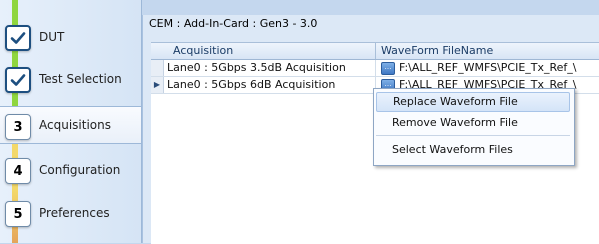  What do you see at coordinates (52, 37) in the screenshot?
I see `step-label: DUT` at bounding box center [52, 37].